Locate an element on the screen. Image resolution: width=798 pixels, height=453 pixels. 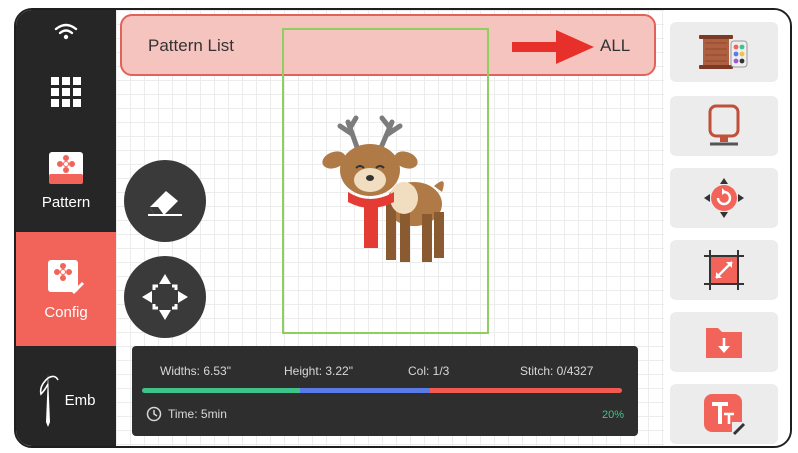
rotate-icon is located at coordinates (724, 198).